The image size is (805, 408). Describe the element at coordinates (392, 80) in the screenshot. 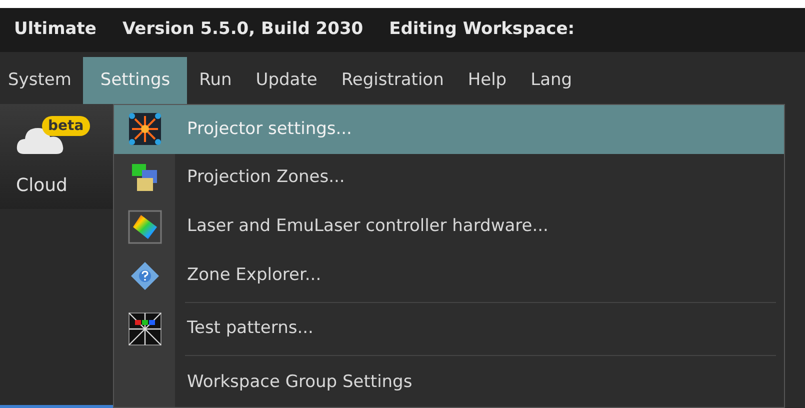

I see `menu-item: Registration` at that location.